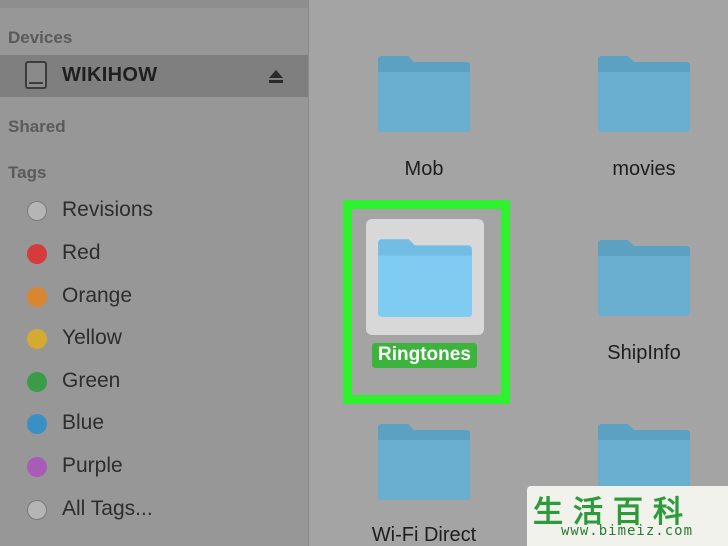 This screenshot has height=546, width=728. What do you see at coordinates (644, 169) in the screenshot?
I see `folder-label: movies` at bounding box center [644, 169].